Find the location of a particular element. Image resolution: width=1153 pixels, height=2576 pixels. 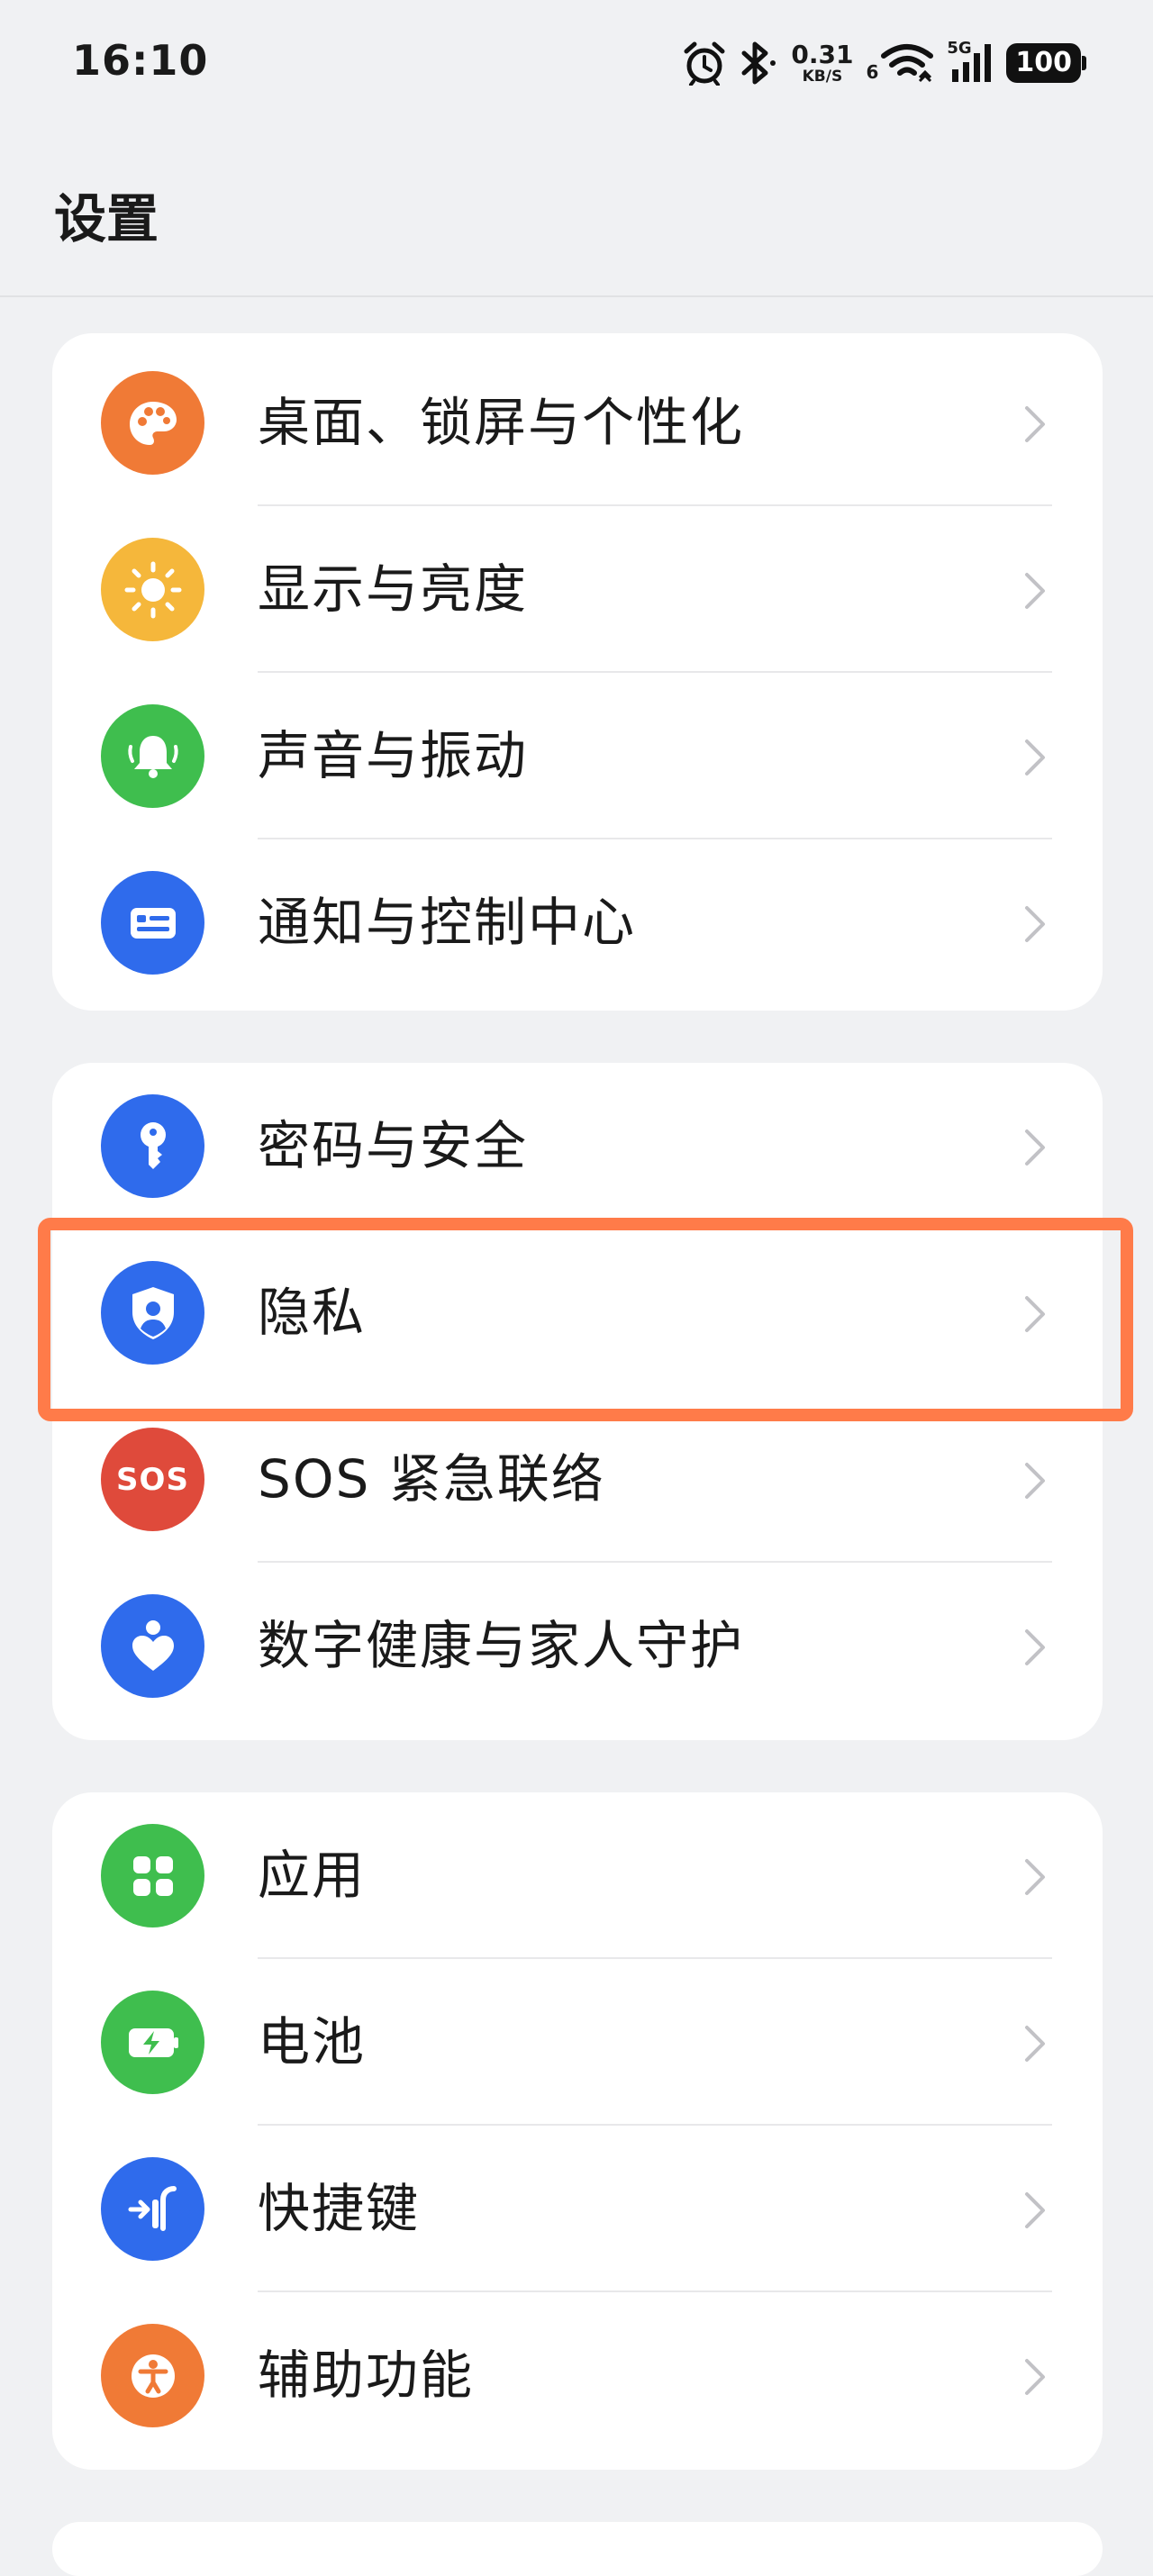

network-speed-value: 0.31 is located at coordinates (822, 54).